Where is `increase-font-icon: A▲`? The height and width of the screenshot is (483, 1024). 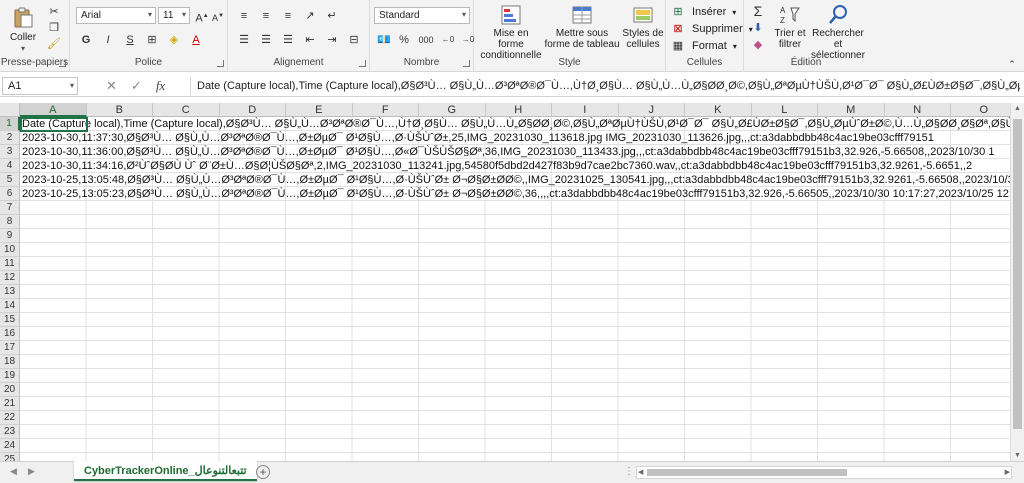
increase-font-icon: A▲ is located at coordinates (202, 16).